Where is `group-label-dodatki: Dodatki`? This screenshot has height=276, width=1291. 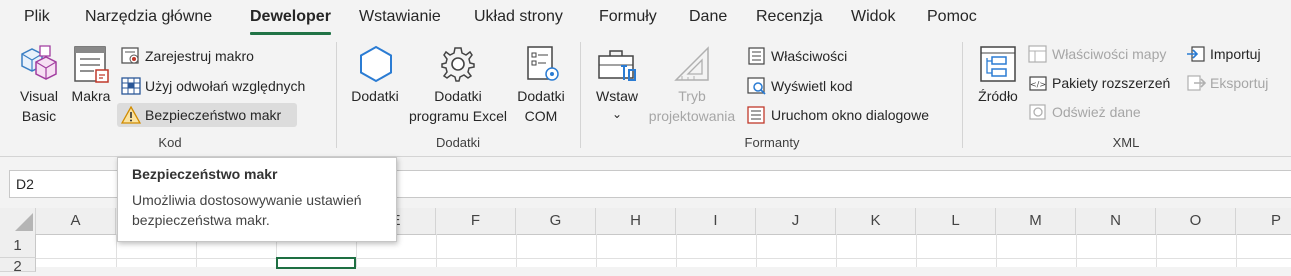 group-label-dodatki: Dodatki is located at coordinates (458, 142).